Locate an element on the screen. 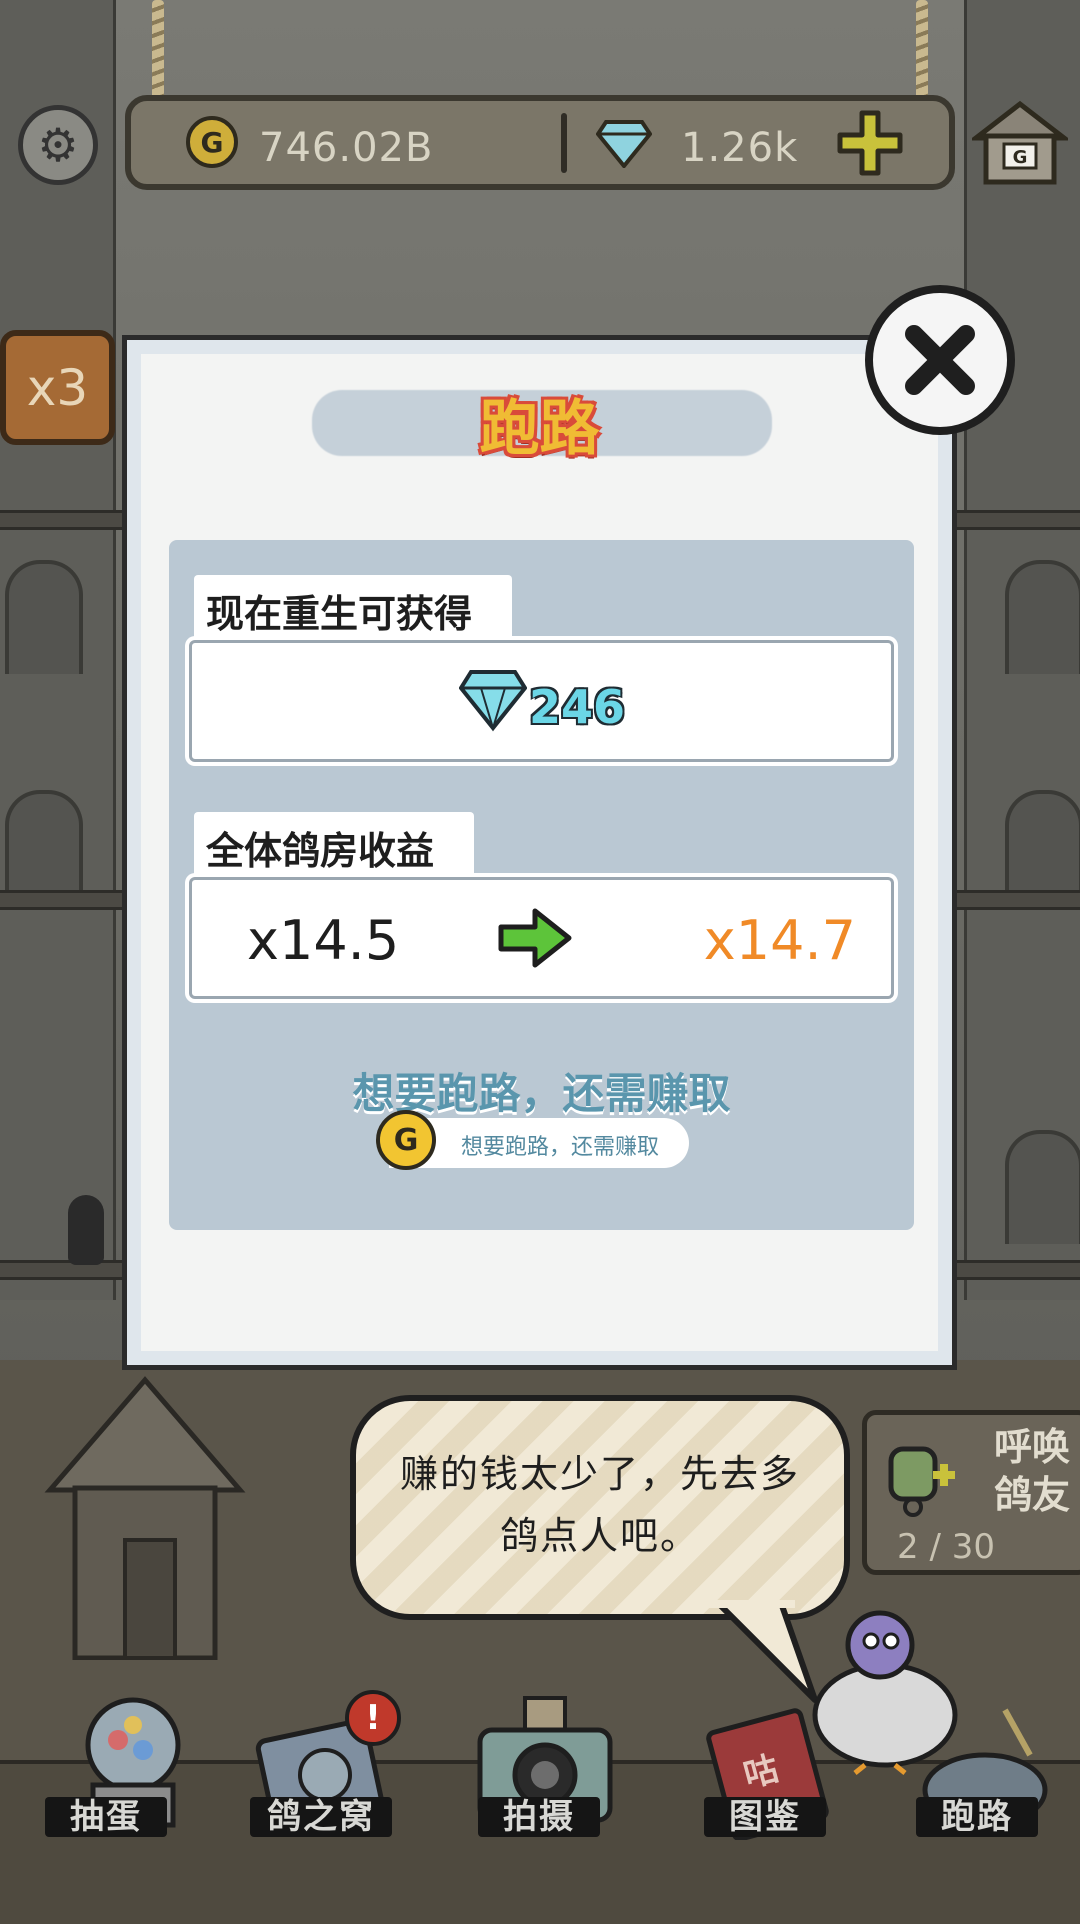 The width and height of the screenshot is (1080, 1924). svg-text: G is located at coordinates (1020, 157).